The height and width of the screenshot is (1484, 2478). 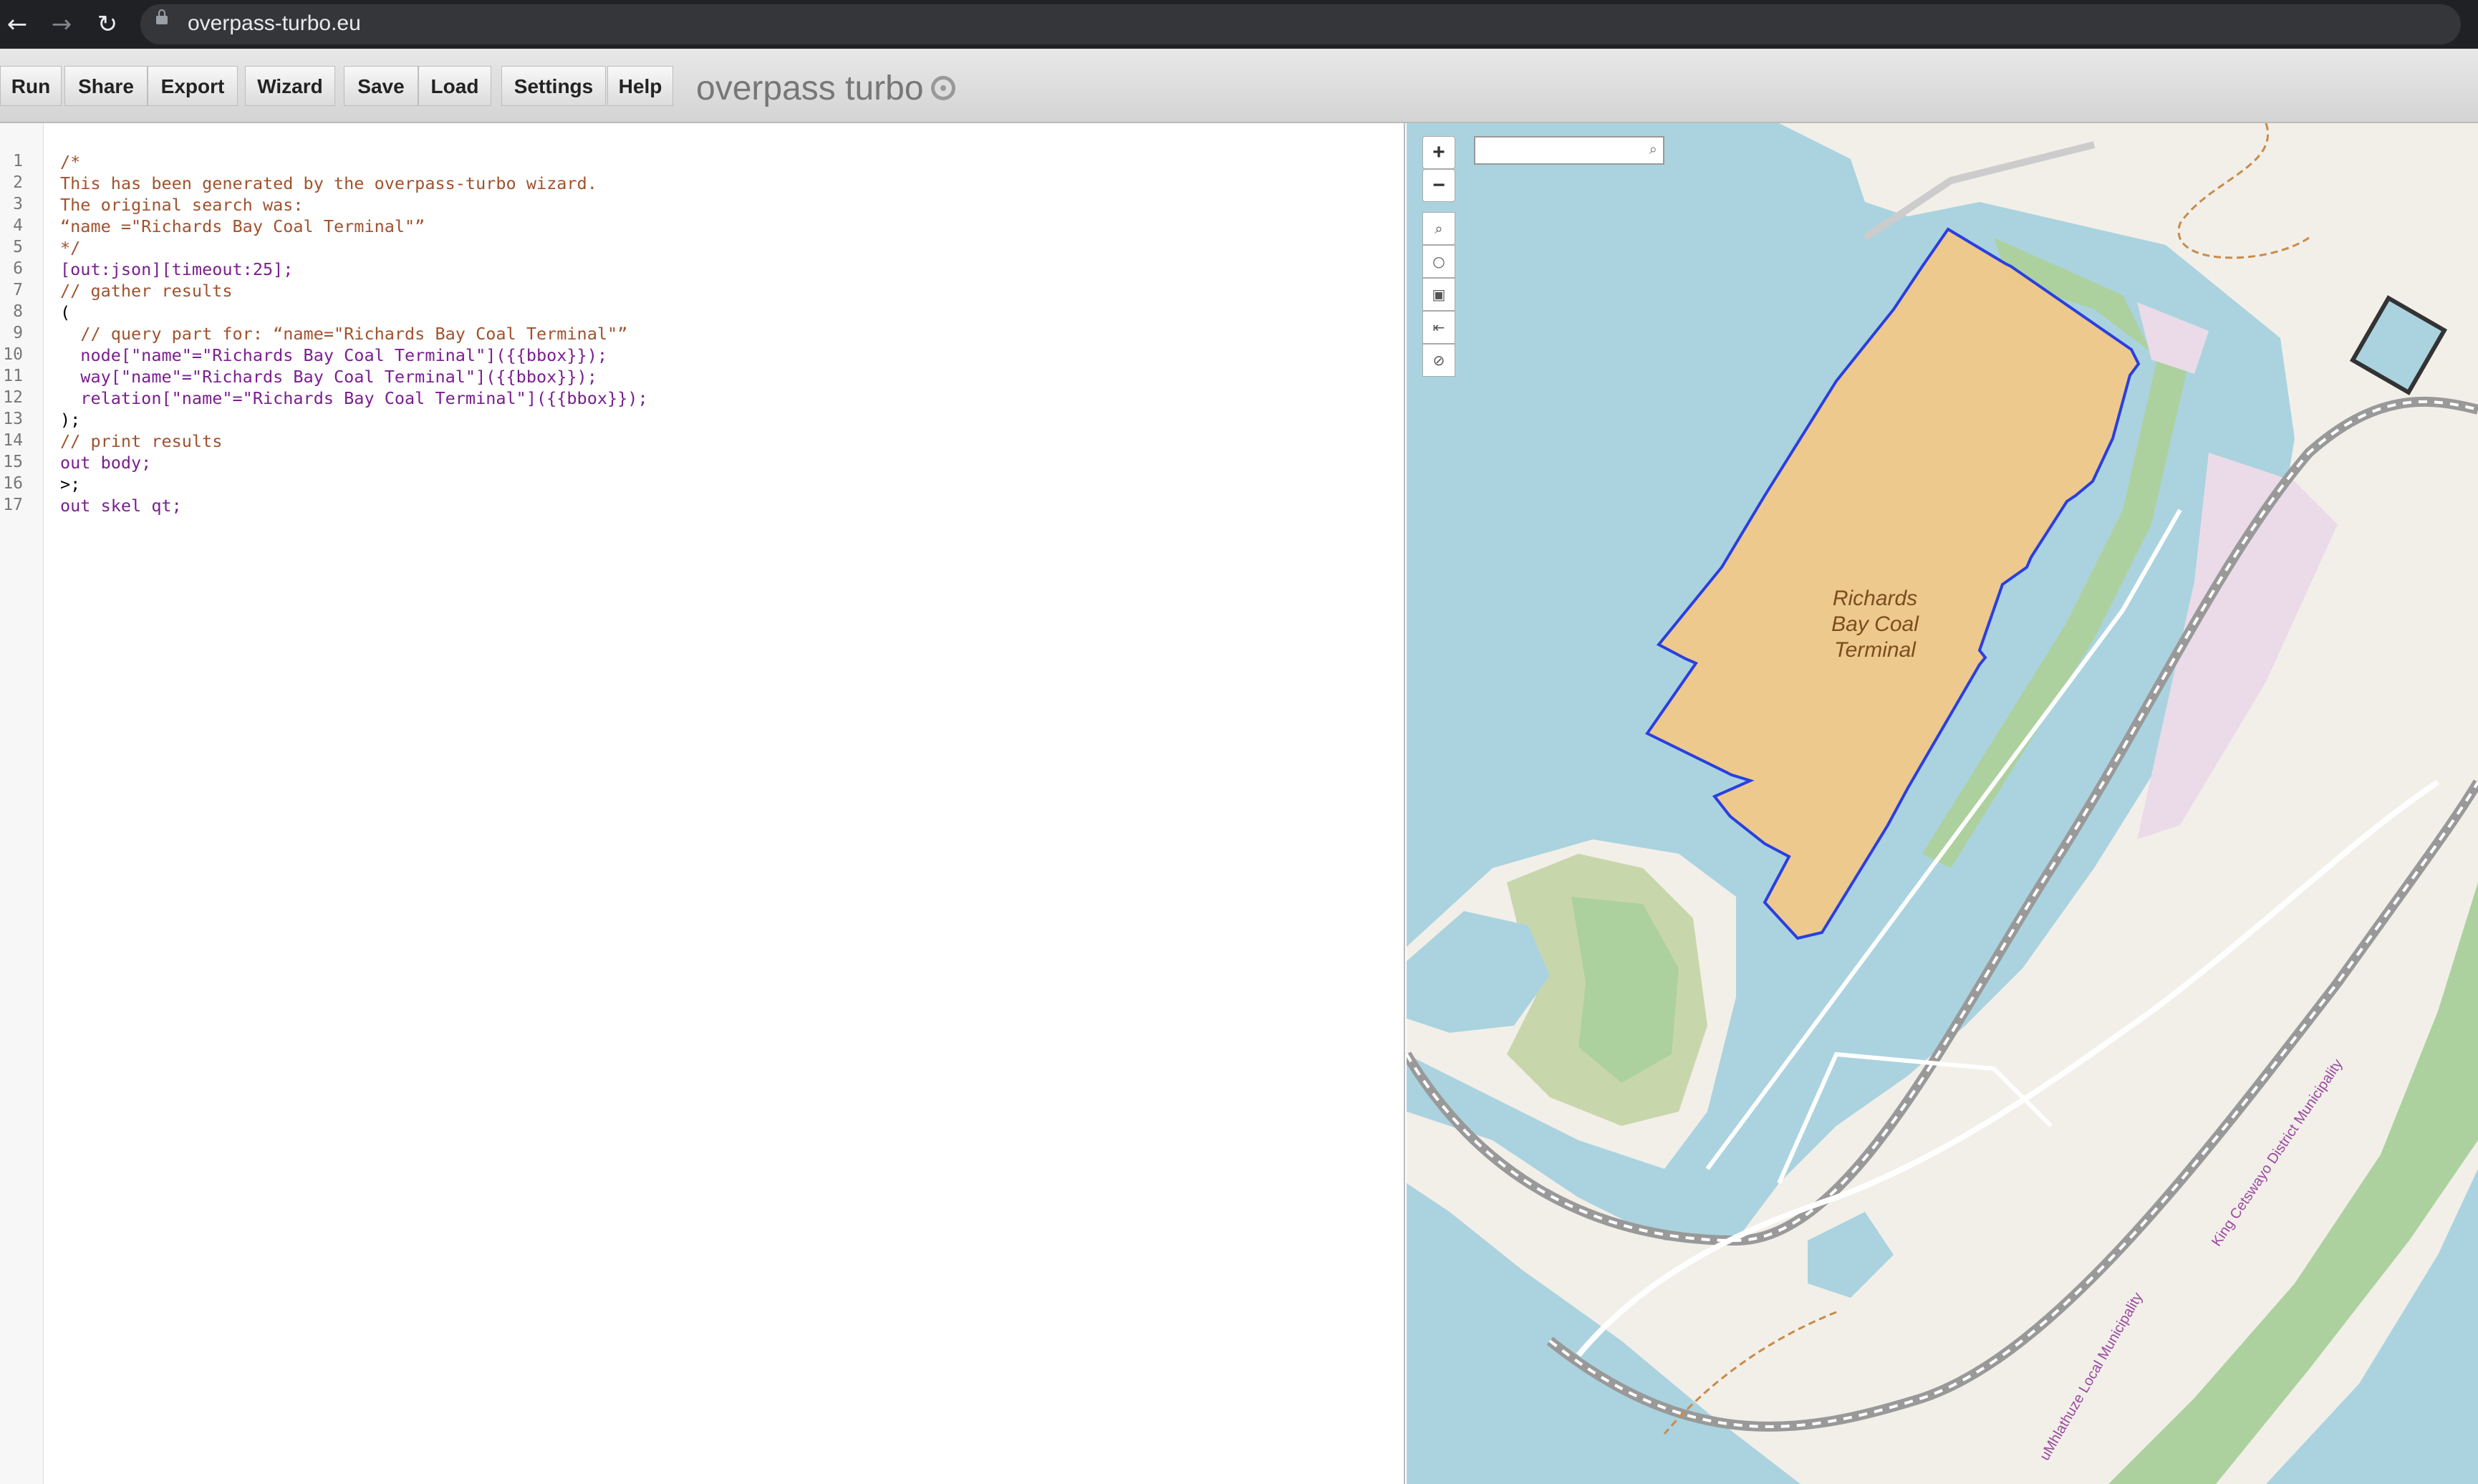 What do you see at coordinates (1893, 583) in the screenshot?
I see `terminal-highlight-polygon` at bounding box center [1893, 583].